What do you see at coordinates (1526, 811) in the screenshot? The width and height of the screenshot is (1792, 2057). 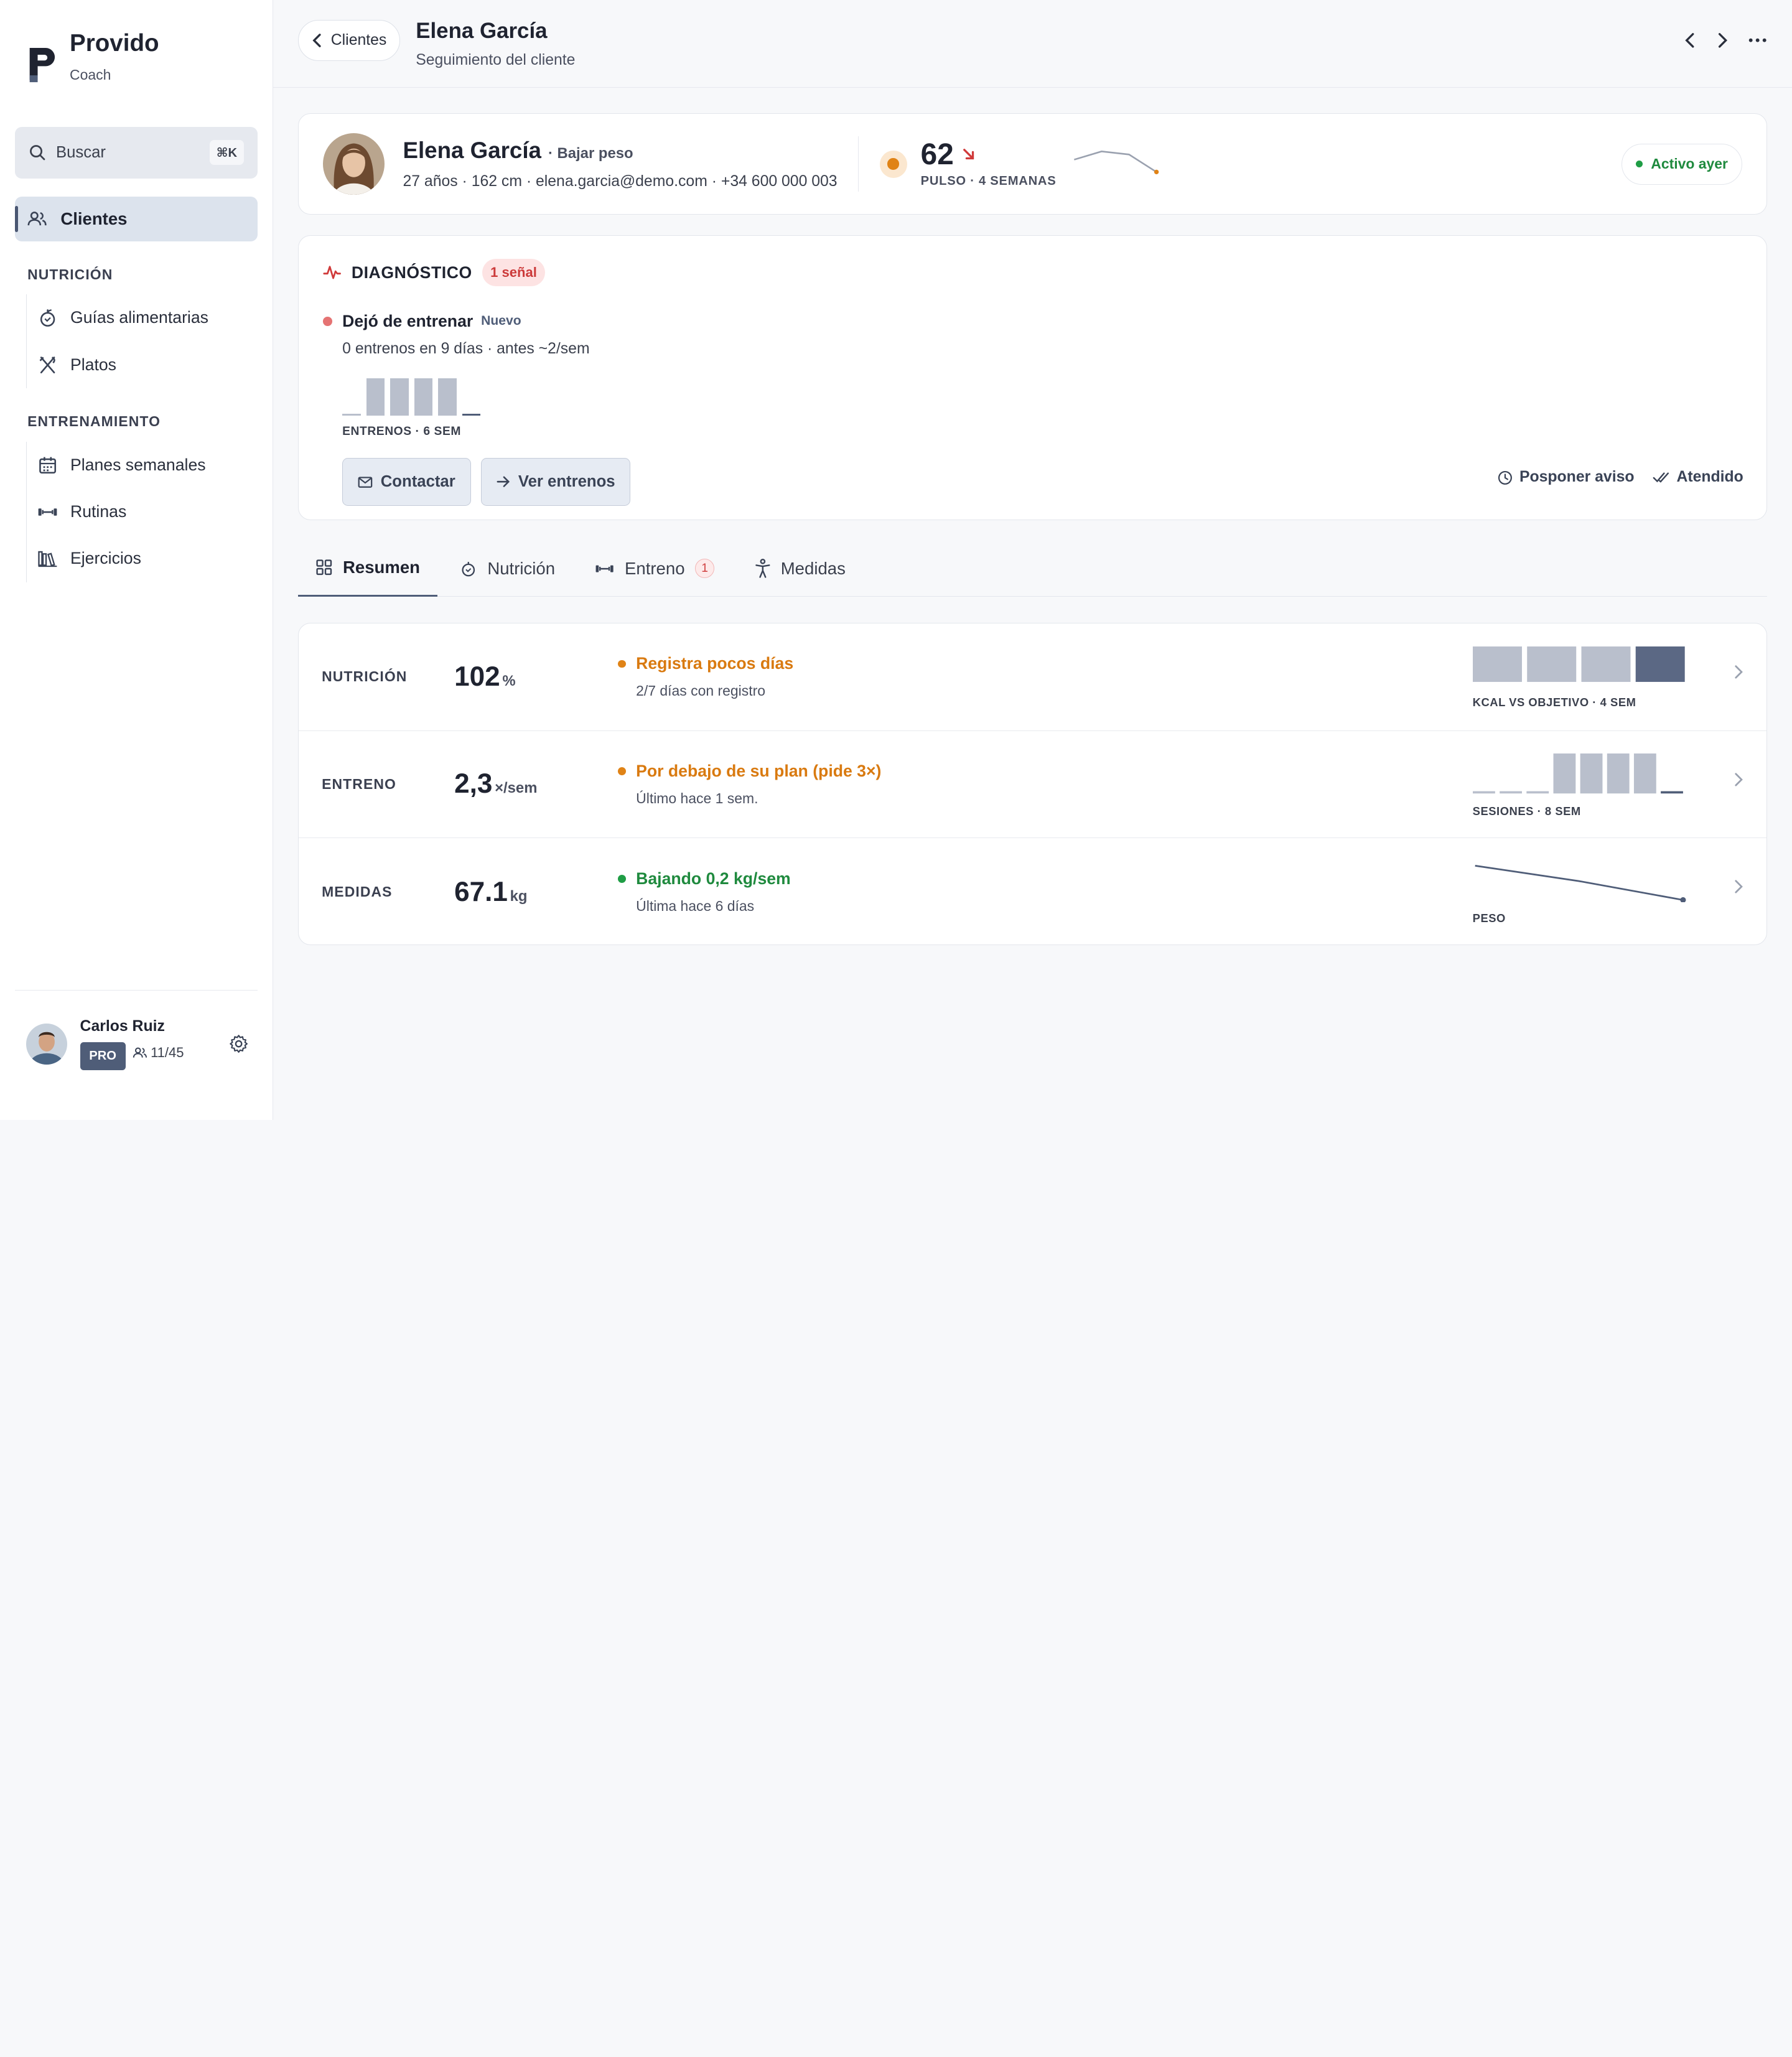 I see `chart-label: SESIONES · 8 SEM` at bounding box center [1526, 811].